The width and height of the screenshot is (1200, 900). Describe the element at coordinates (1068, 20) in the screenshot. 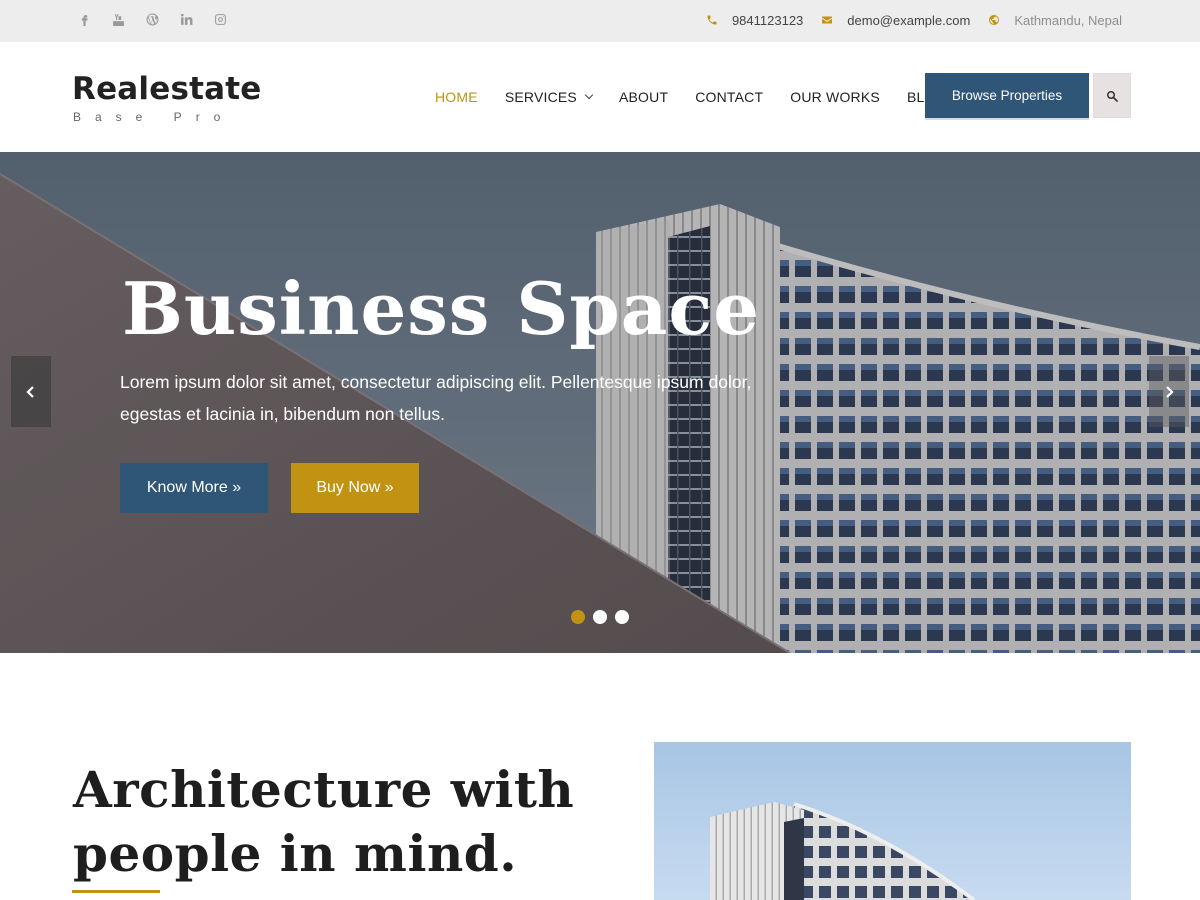

I see `location-text: Kathmandu, Nepal` at that location.